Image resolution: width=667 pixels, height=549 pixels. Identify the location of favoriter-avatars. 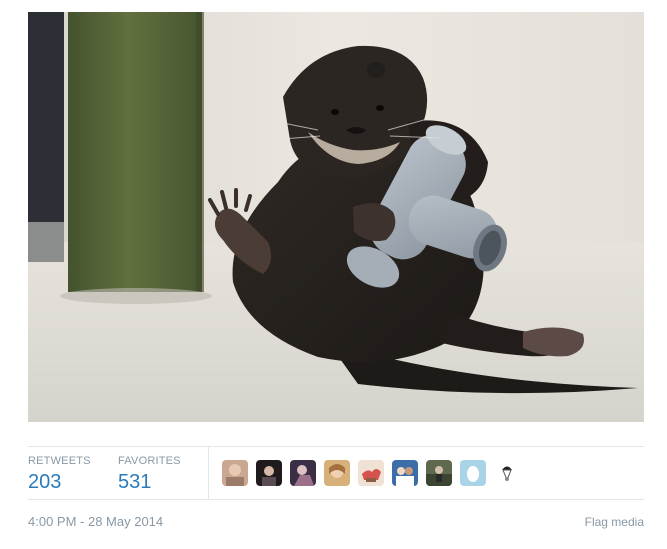
(371, 473).